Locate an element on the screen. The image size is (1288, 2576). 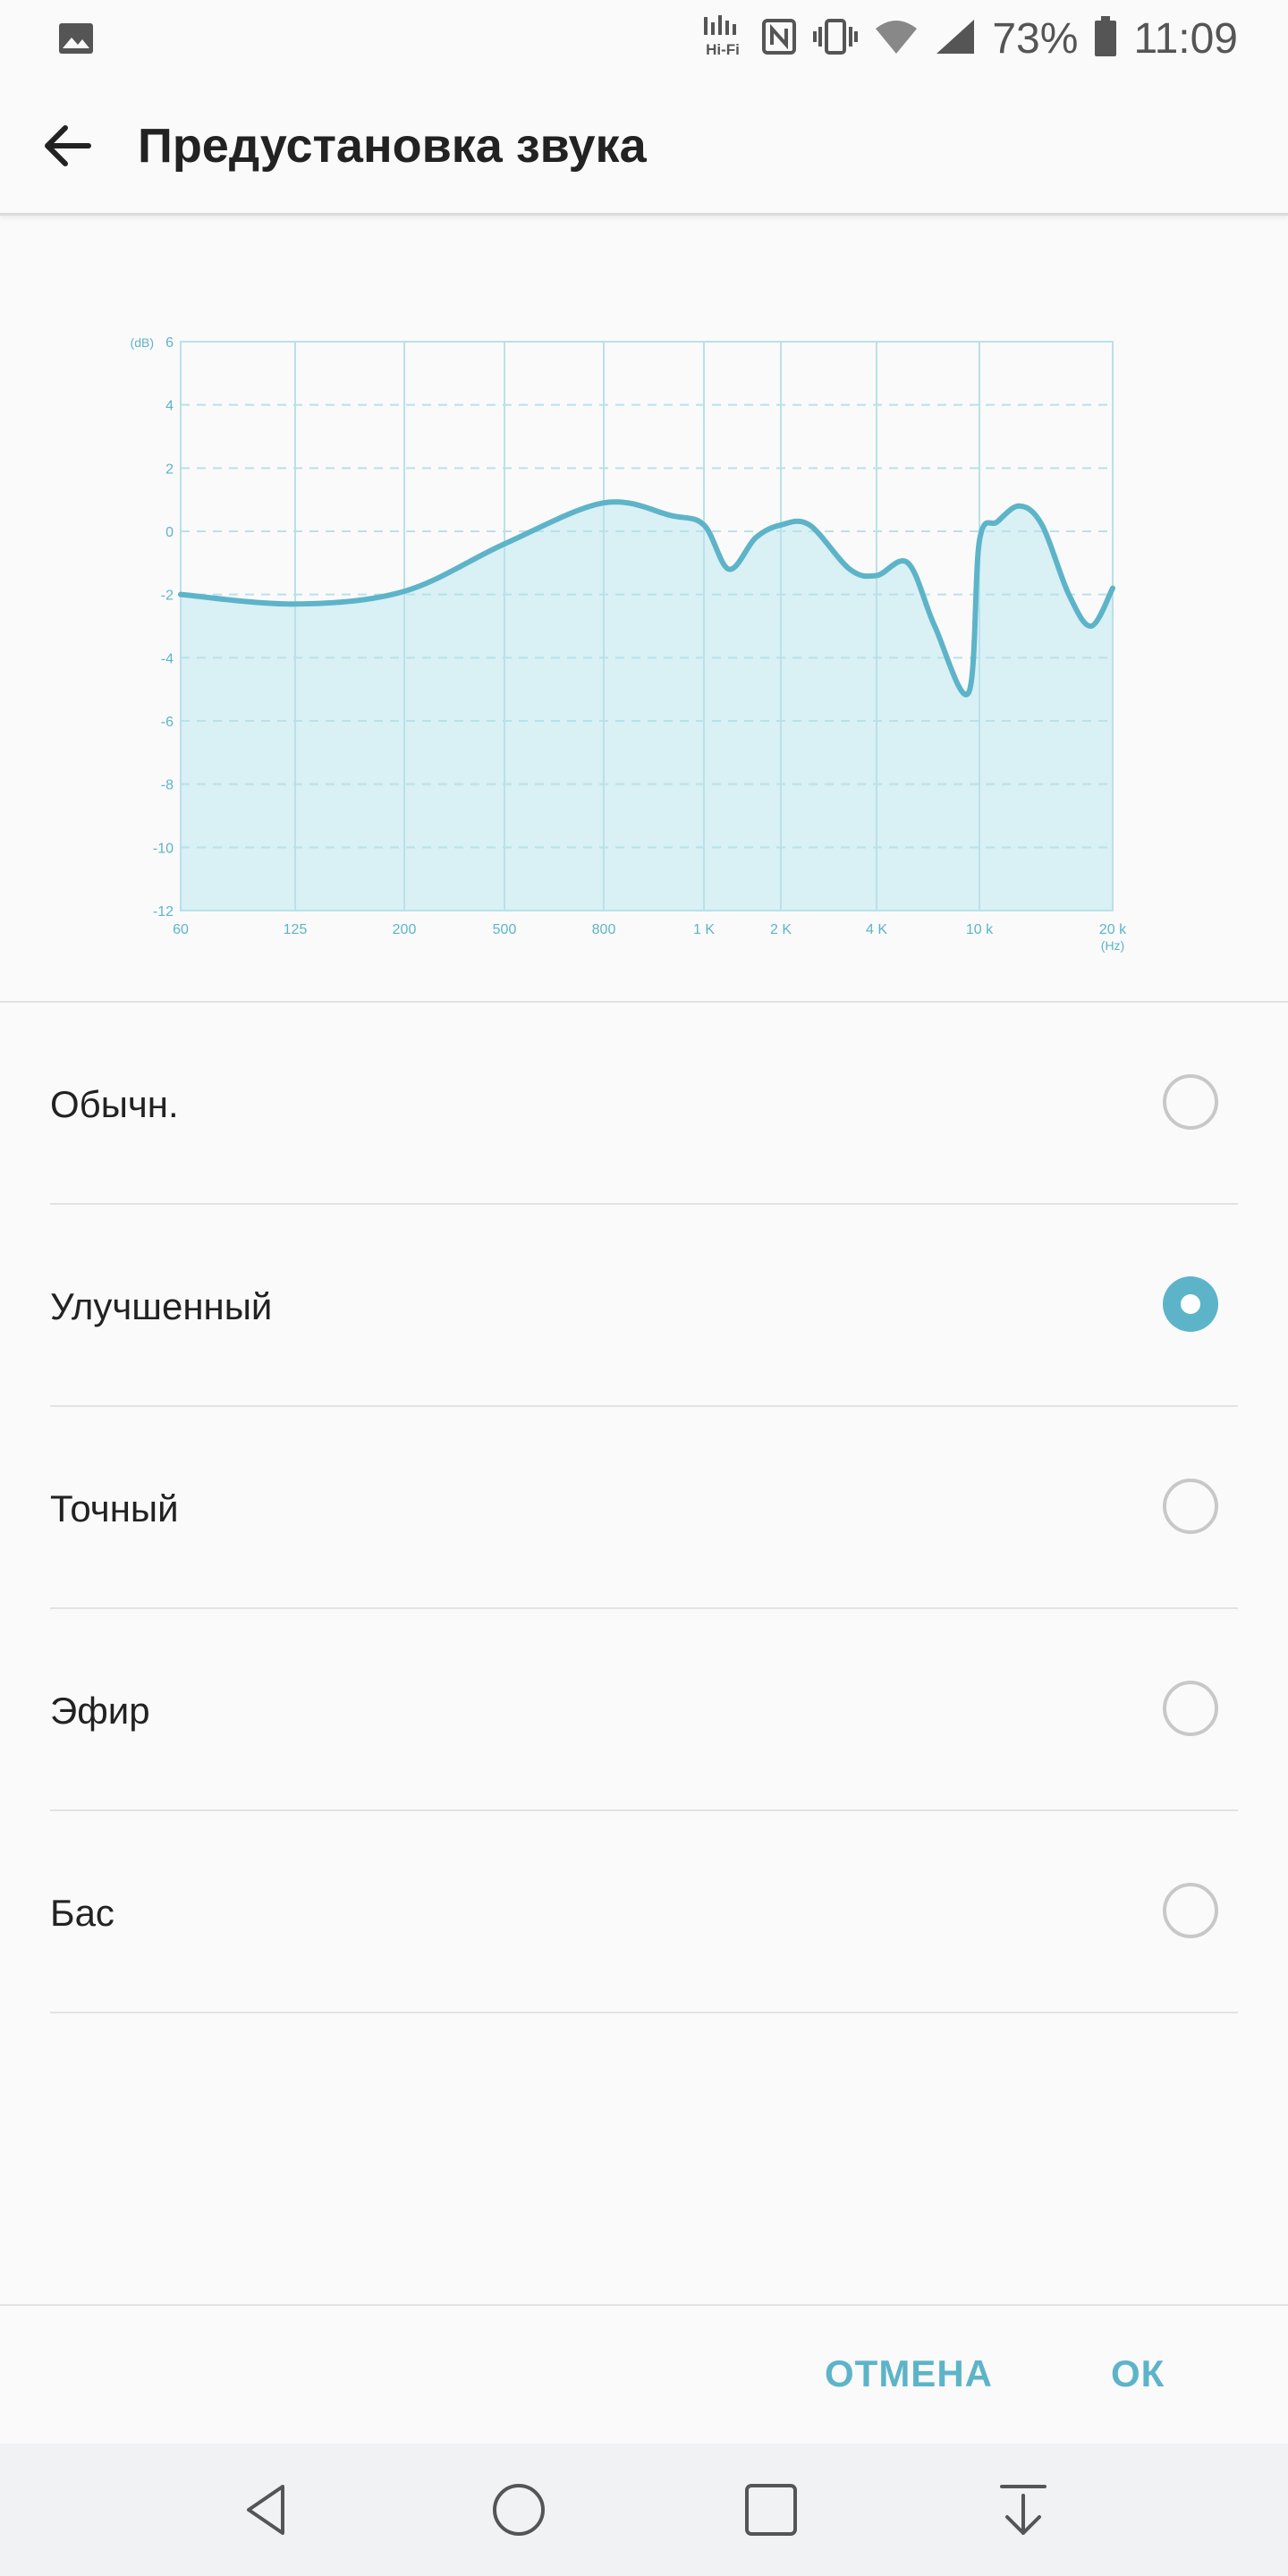
x-tick-label: 500 is located at coordinates (505, 929).